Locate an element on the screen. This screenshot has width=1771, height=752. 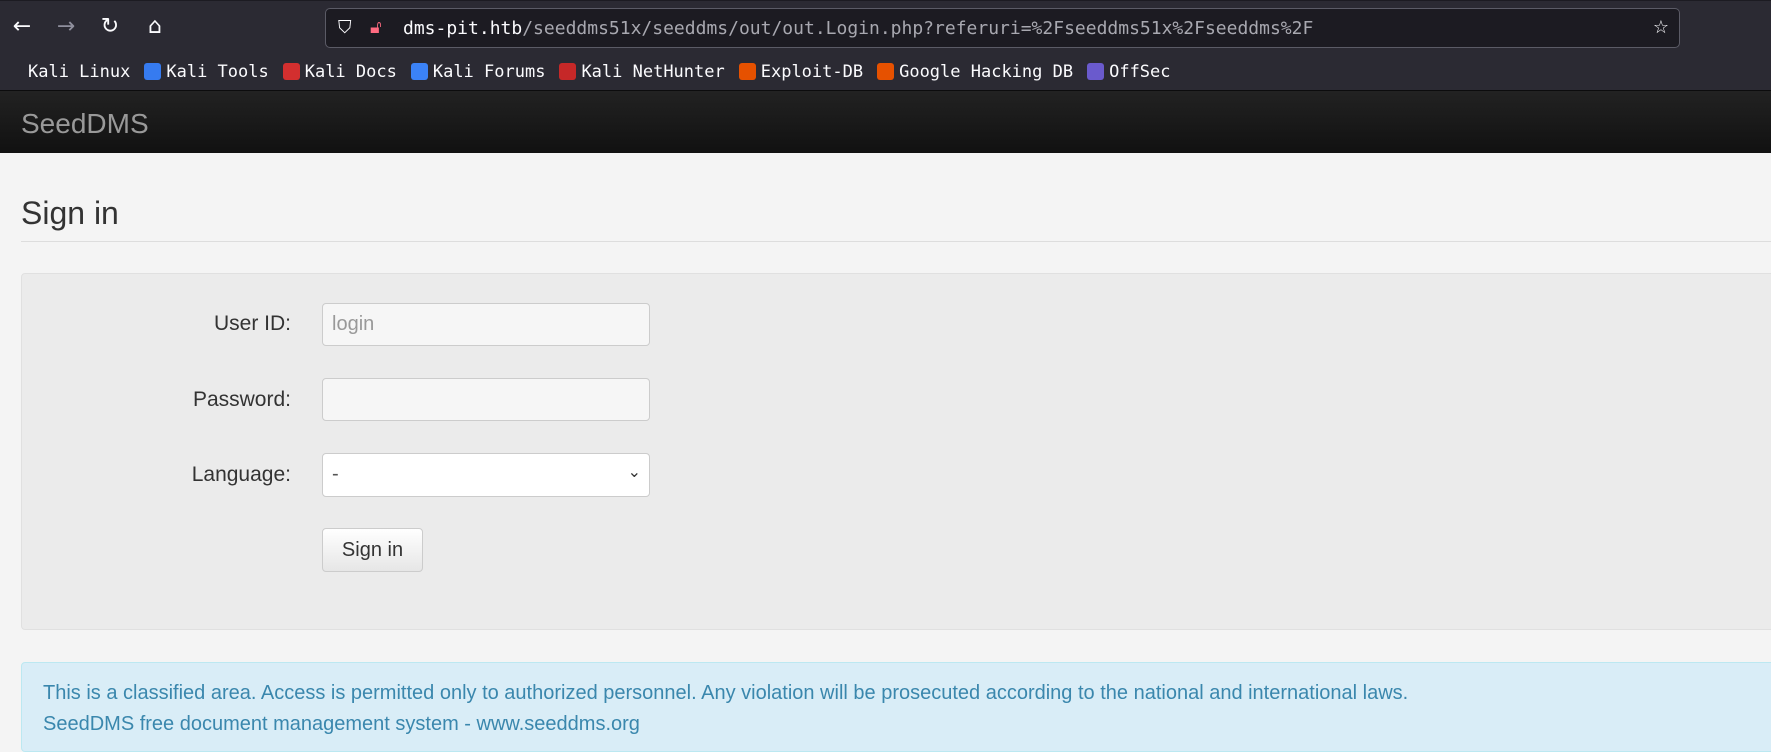
password-input is located at coordinates (486, 399).